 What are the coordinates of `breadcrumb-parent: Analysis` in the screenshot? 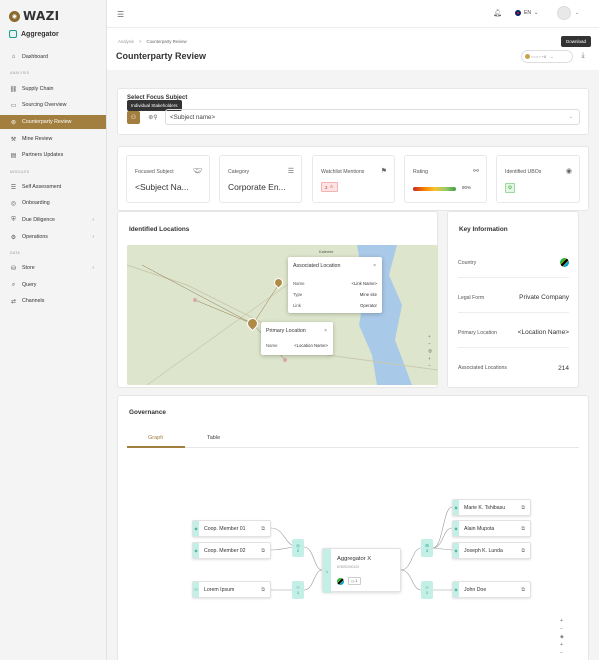 It's located at (126, 41).